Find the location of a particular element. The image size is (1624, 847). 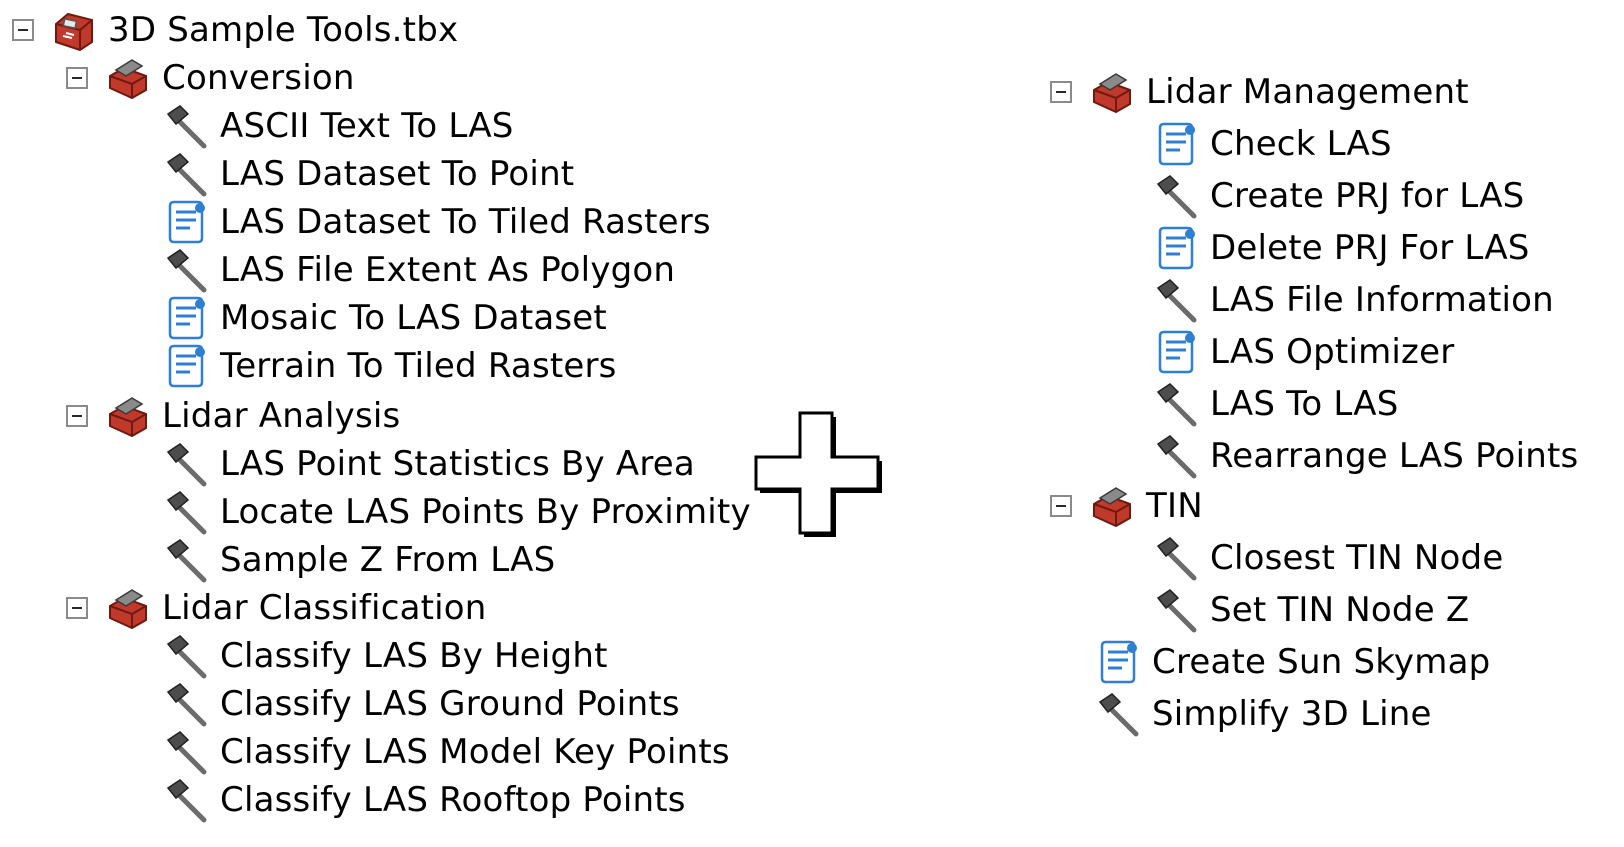

tool-label: Set TIN Node Z is located at coordinates (1340, 610).